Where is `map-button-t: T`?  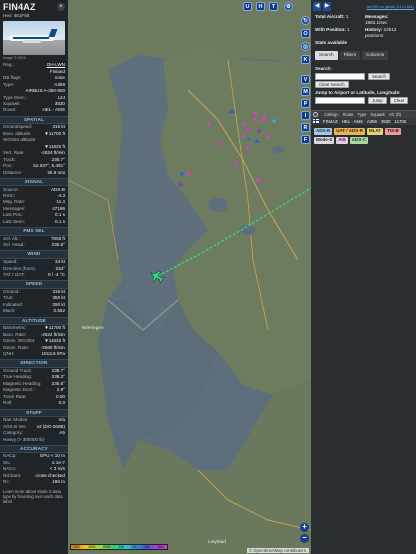 map-button-t: T is located at coordinates (273, 6).